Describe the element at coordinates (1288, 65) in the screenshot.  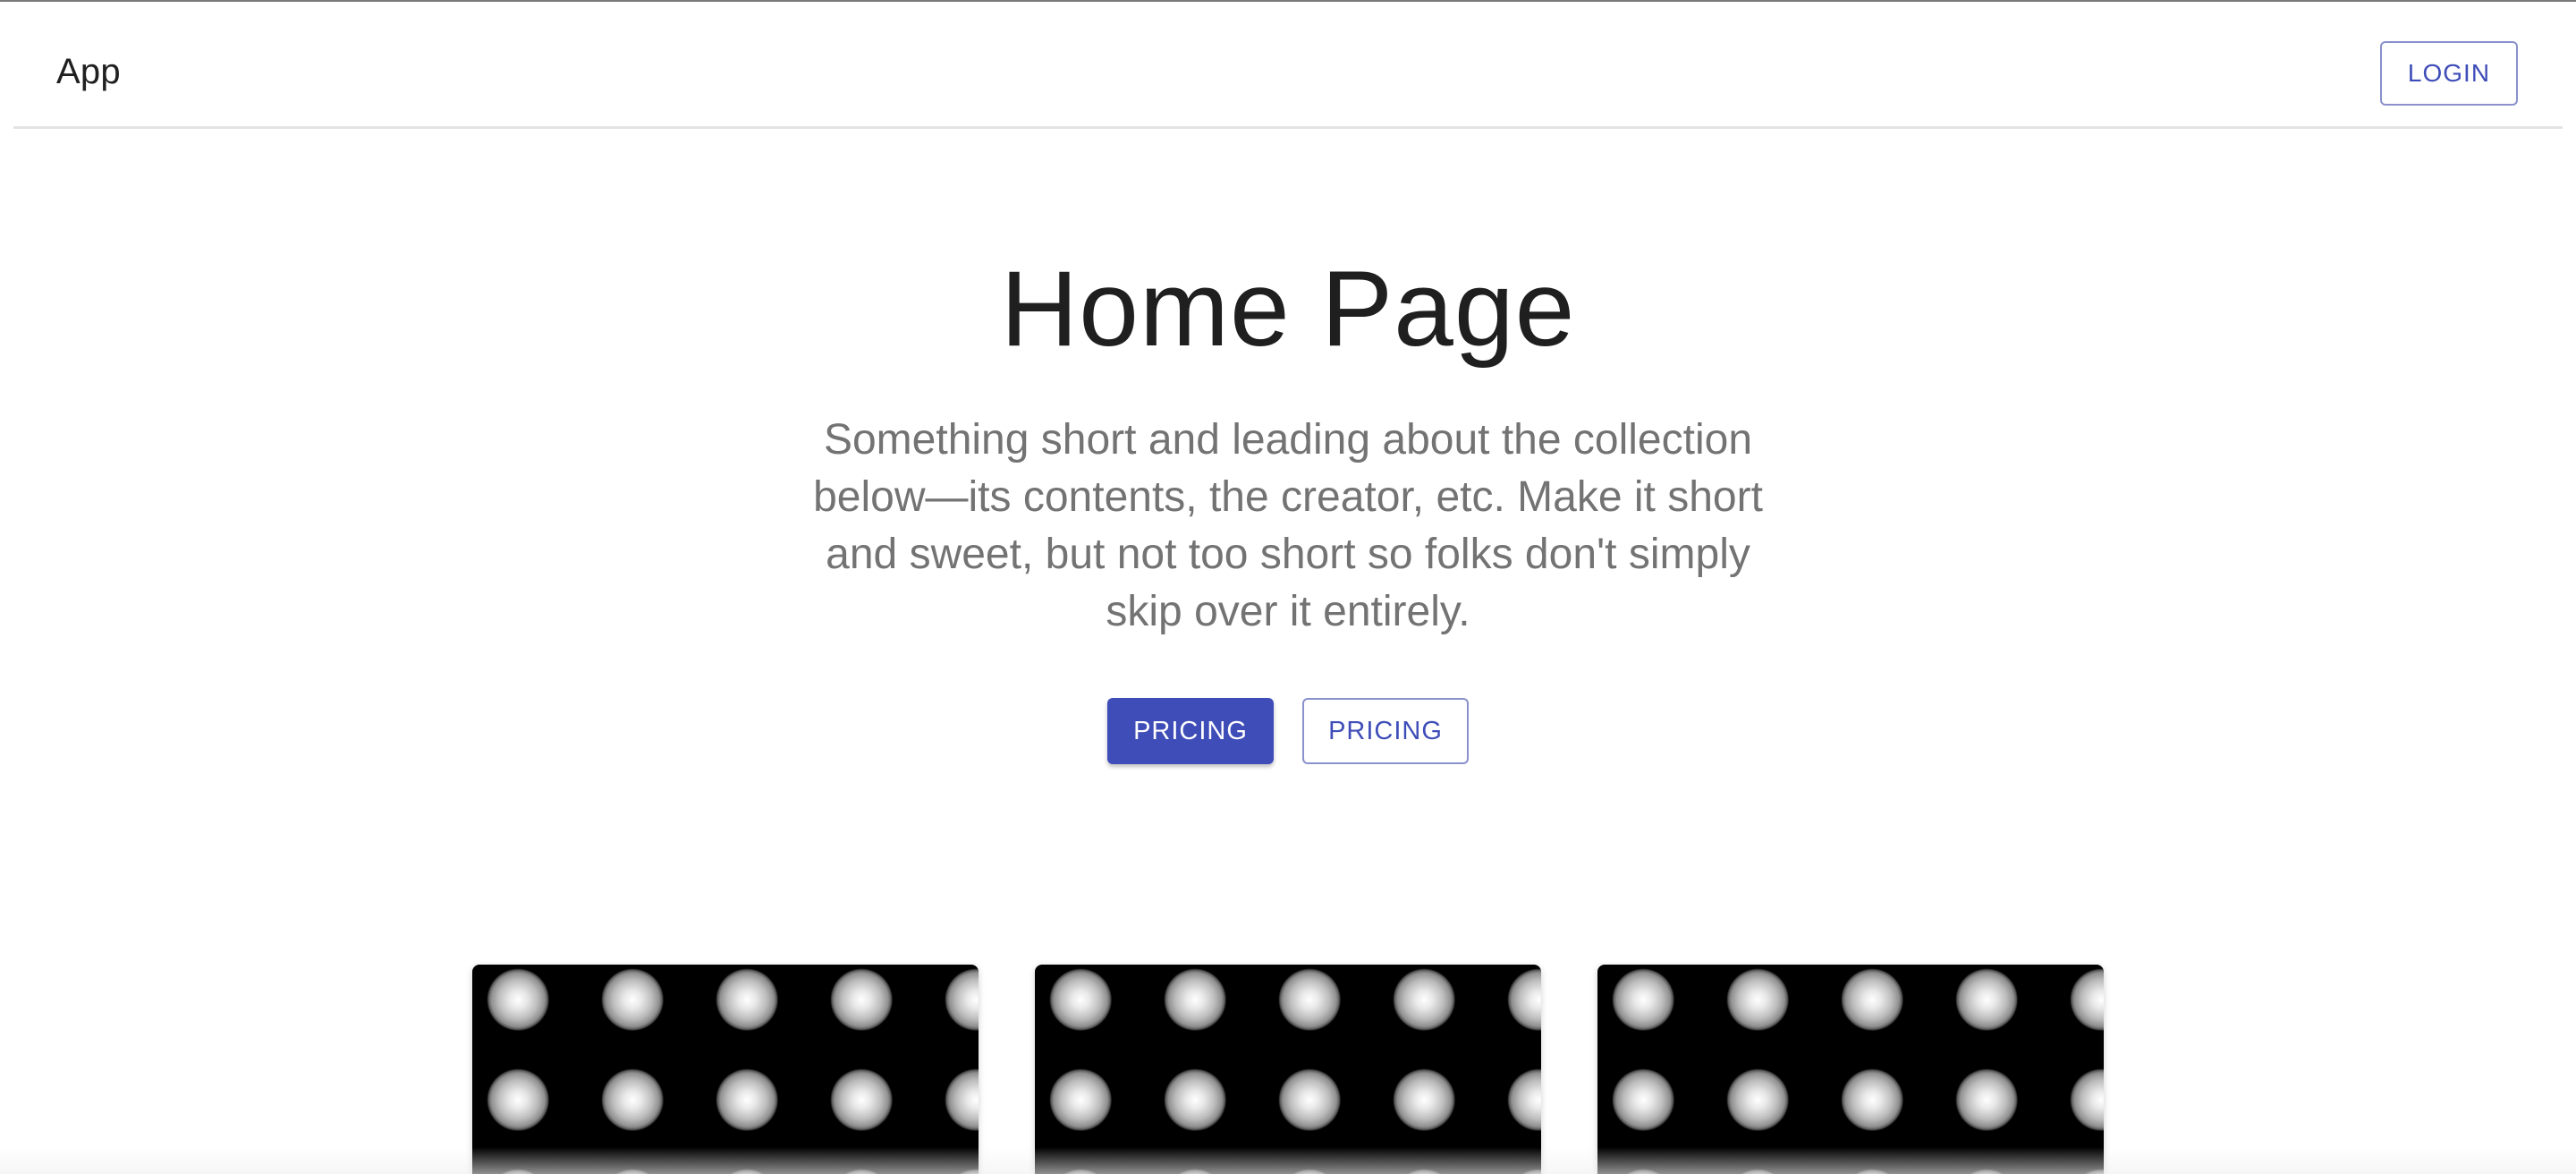
I see `app-bar: App LOGIN` at that location.